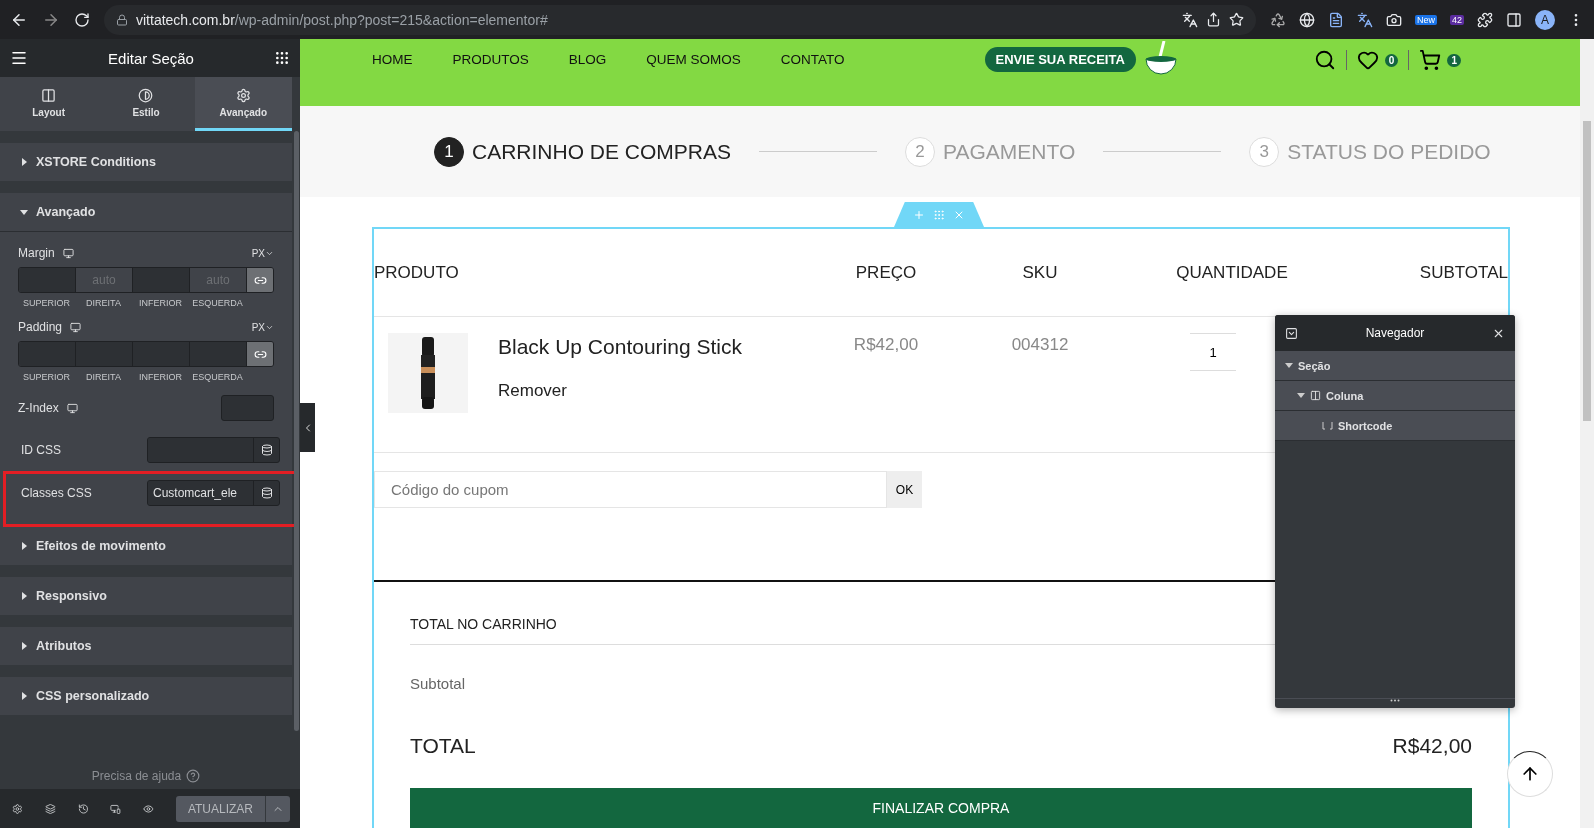 The height and width of the screenshot is (828, 1594). I want to click on step-number: 1, so click(449, 151).